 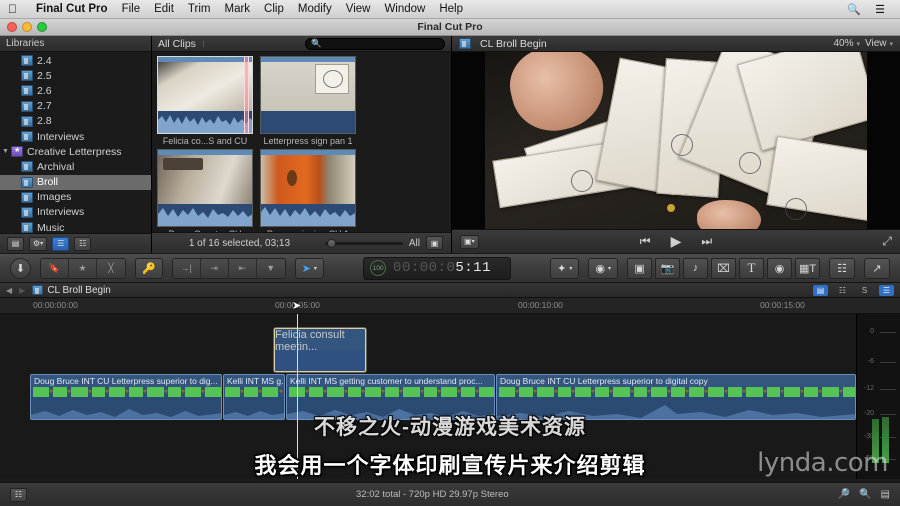 What do you see at coordinates (315, 9) in the screenshot?
I see `menu-item-modify: Modify` at bounding box center [315, 9].